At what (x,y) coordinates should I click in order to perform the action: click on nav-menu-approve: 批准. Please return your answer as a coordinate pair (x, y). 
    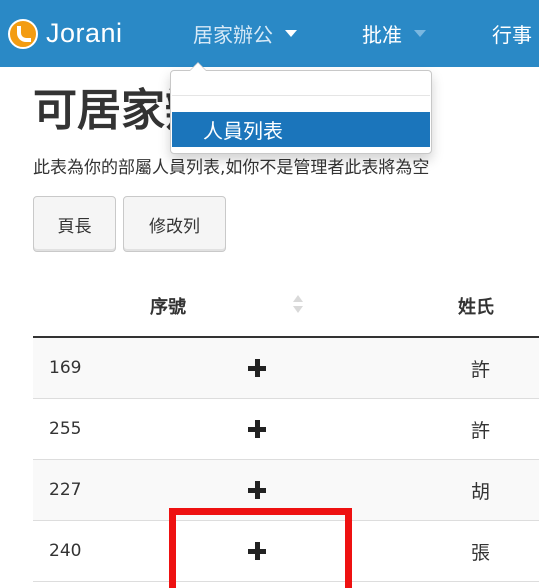
    Looking at the image, I should click on (394, 33).